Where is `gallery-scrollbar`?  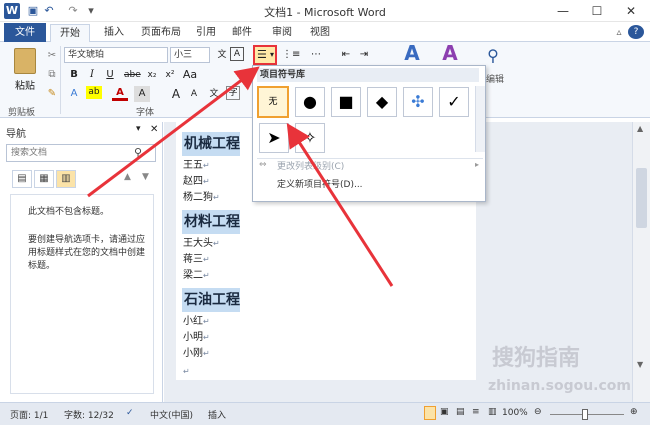 gallery-scrollbar is located at coordinates (480, 119).